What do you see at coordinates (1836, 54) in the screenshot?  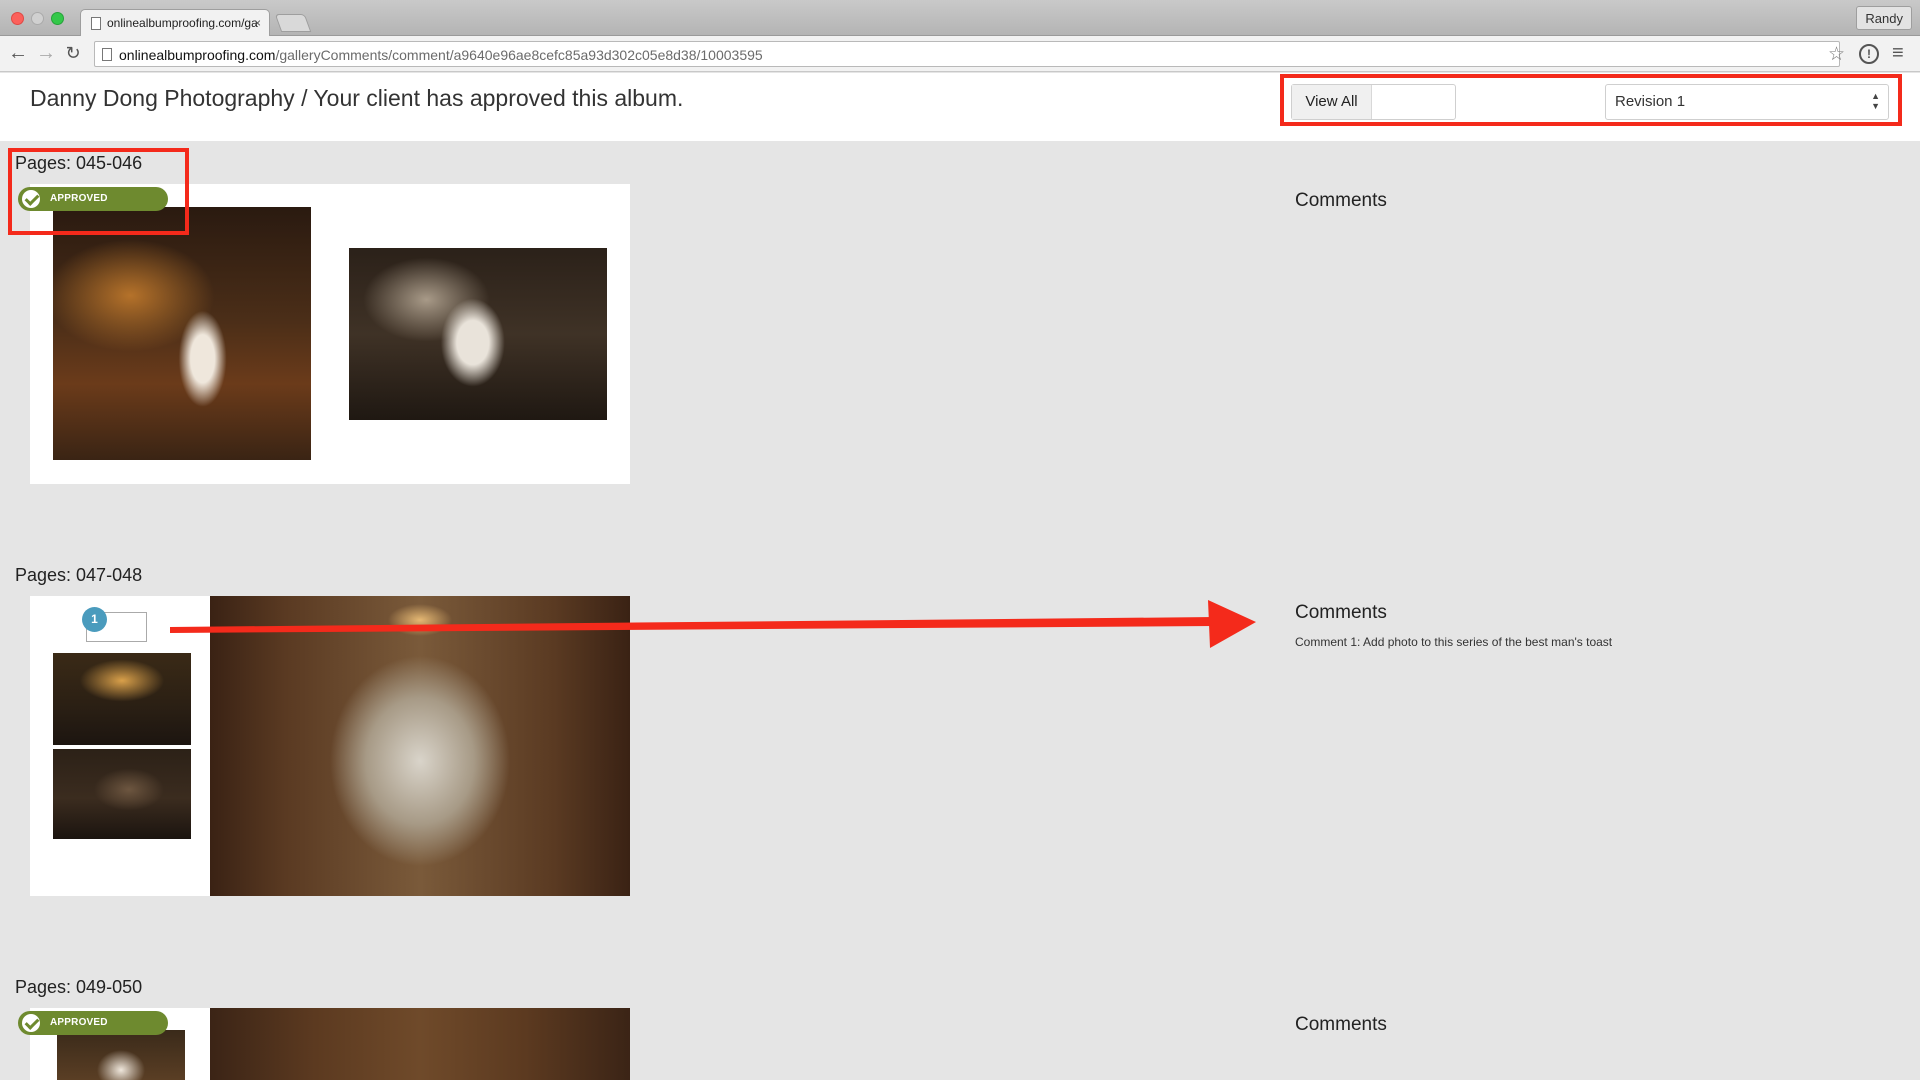 I see `star-icon: ☆` at bounding box center [1836, 54].